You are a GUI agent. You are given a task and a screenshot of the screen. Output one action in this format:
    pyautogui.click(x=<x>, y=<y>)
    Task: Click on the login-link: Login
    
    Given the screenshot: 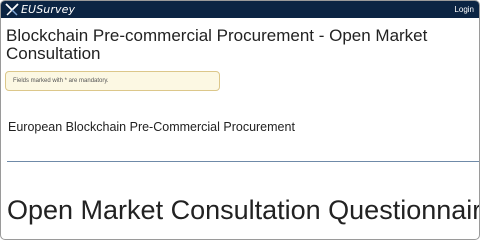 What is the action you would take?
    pyautogui.click(x=464, y=9)
    